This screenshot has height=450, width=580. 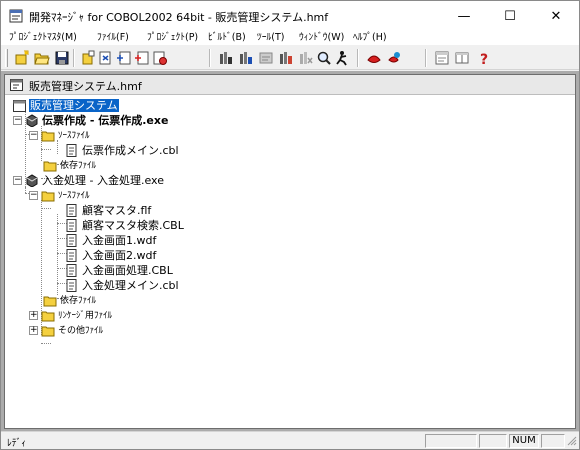 What do you see at coordinates (394, 58) in the screenshot?
I see `test-icon` at bounding box center [394, 58].